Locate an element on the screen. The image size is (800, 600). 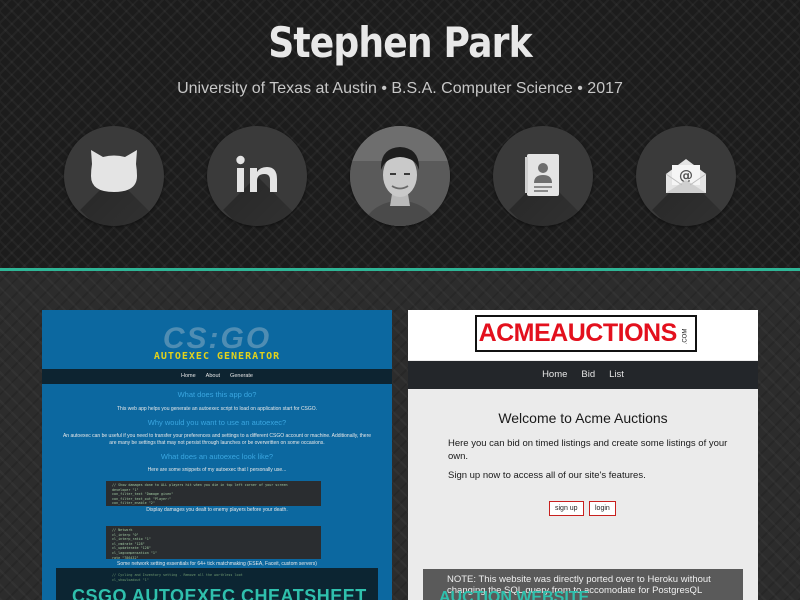
acme-nav-home: Home is located at coordinates (554, 375).